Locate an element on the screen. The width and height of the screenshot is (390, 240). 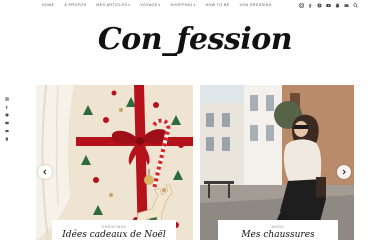
slider-prev-button is located at coordinates (45, 172).